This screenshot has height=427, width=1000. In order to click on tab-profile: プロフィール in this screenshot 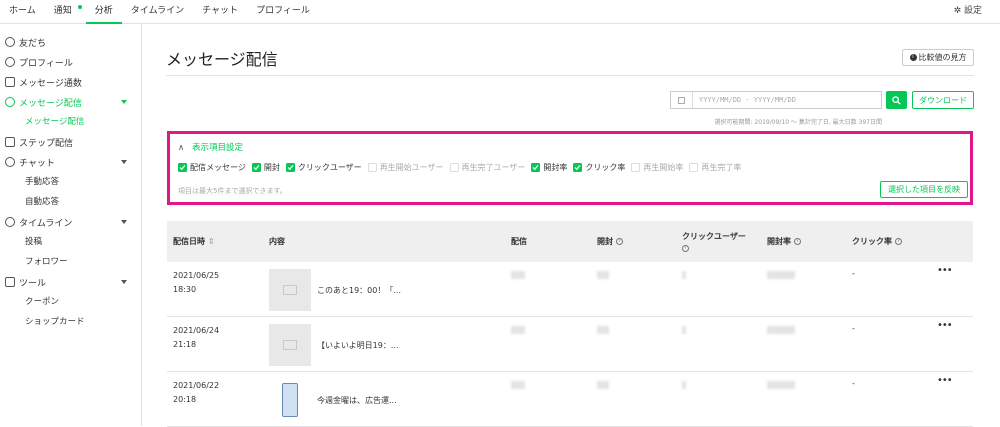, I will do `click(283, 12)`.